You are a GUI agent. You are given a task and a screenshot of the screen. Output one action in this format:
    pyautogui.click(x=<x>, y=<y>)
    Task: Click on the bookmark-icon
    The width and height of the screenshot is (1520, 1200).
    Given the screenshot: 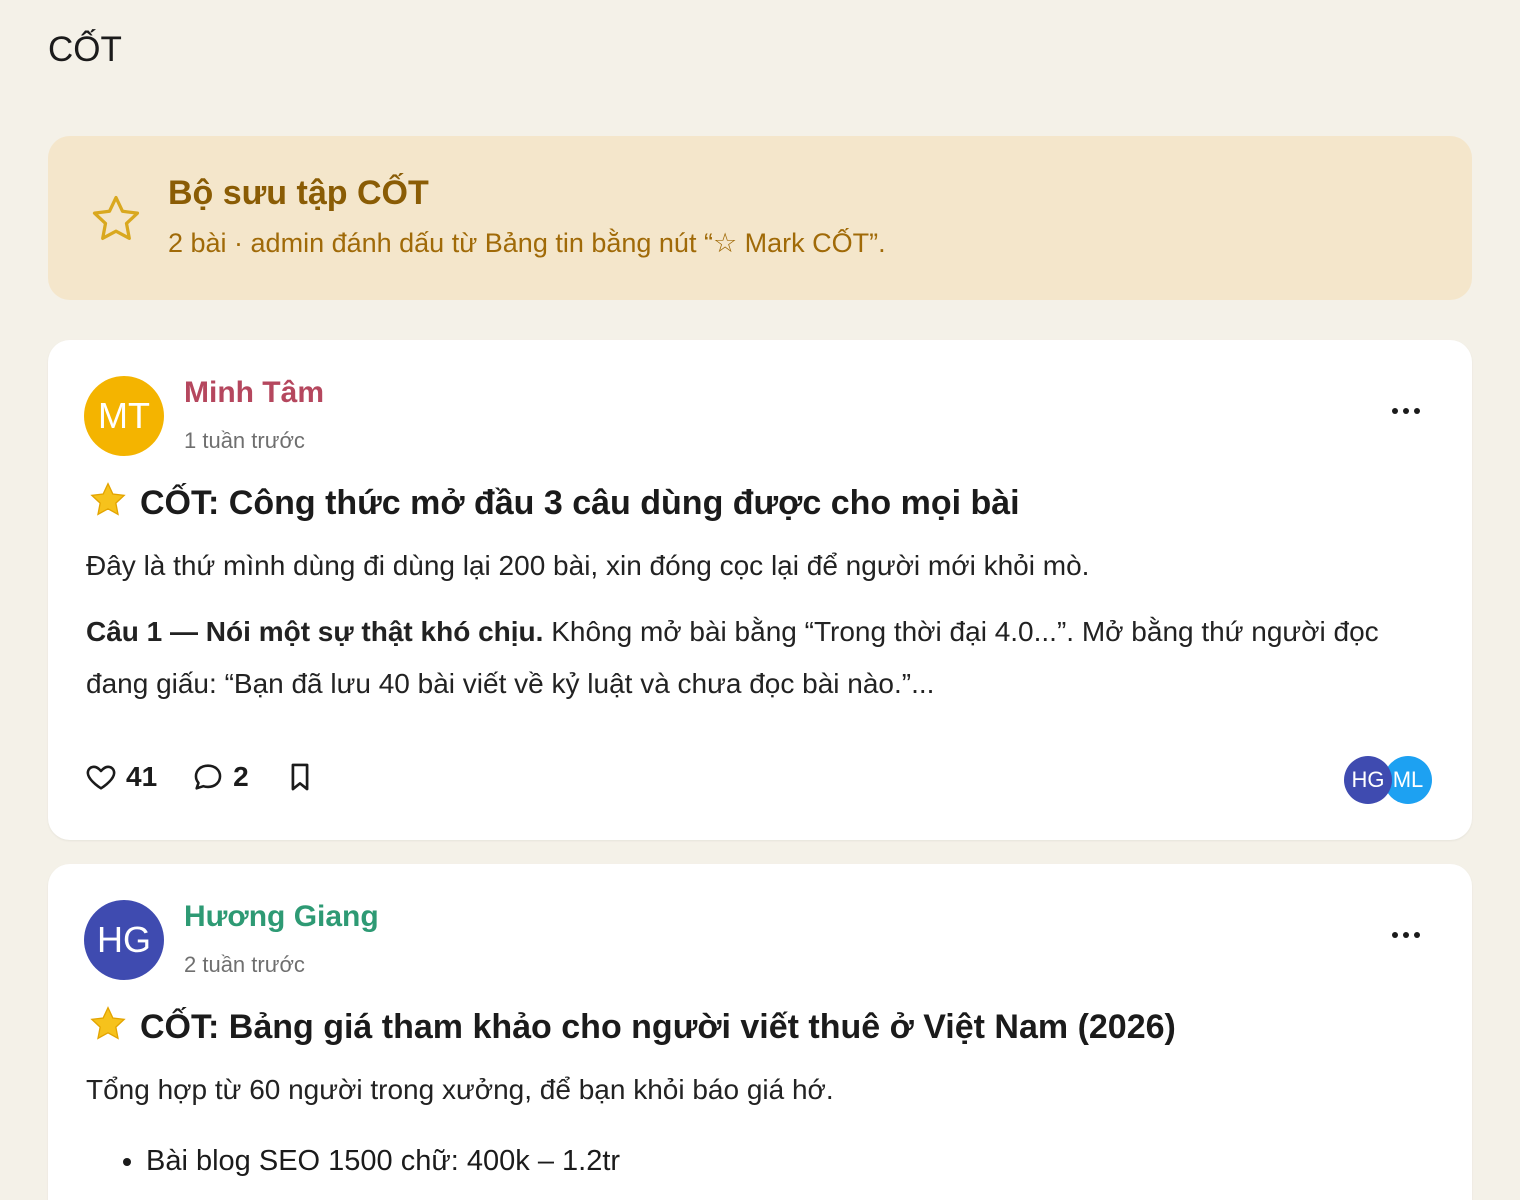 What is the action you would take?
    pyautogui.click(x=300, y=777)
    